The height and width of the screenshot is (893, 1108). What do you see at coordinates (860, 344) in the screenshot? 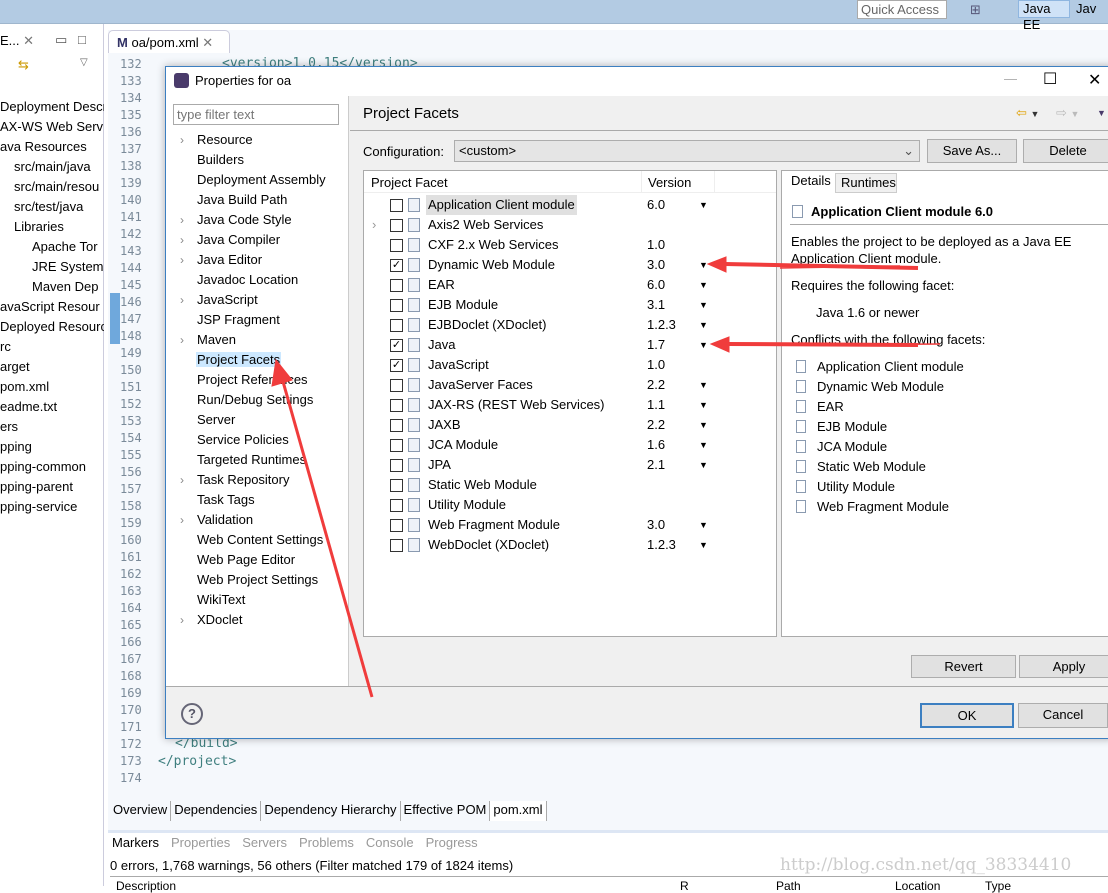
I see `annotation-underline` at bounding box center [860, 344].